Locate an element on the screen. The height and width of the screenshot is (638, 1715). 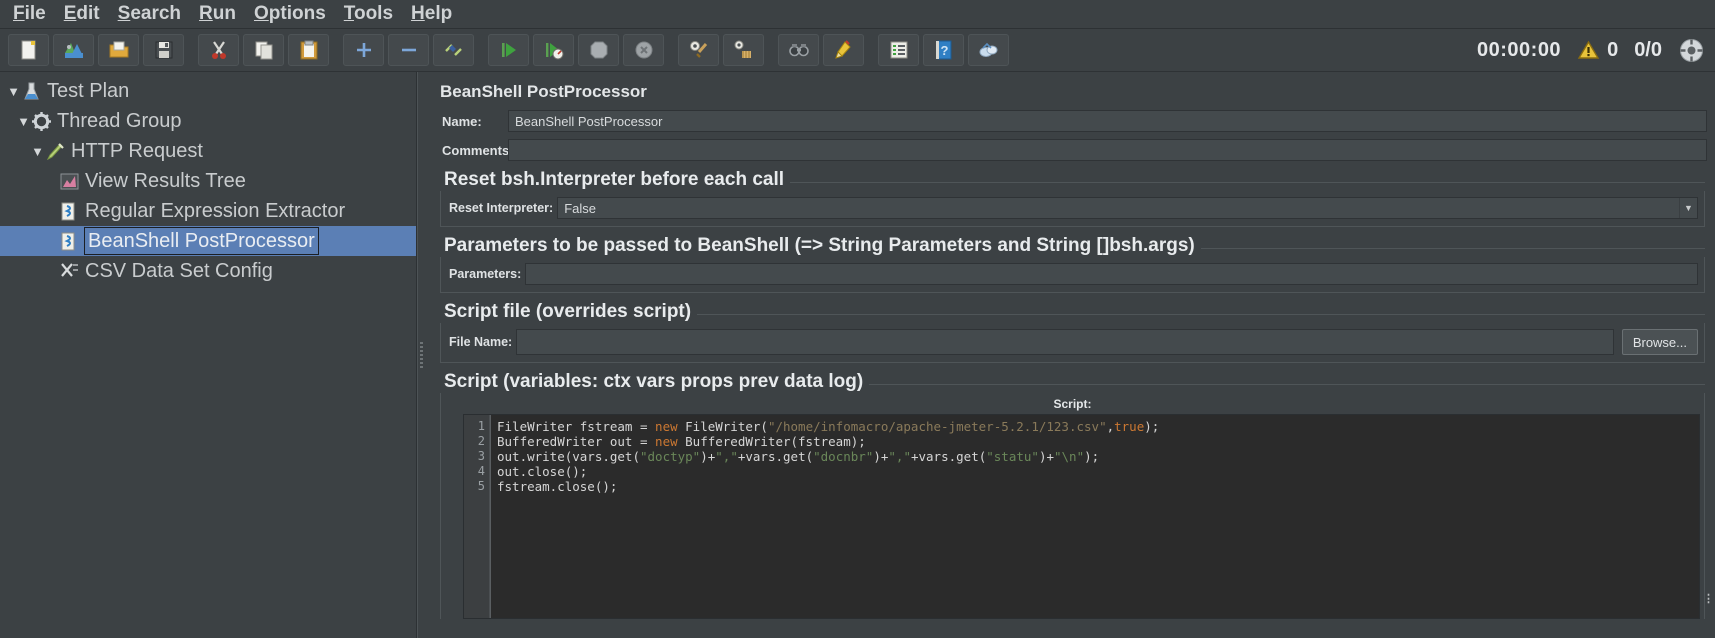
templates-button is located at coordinates (73, 50).